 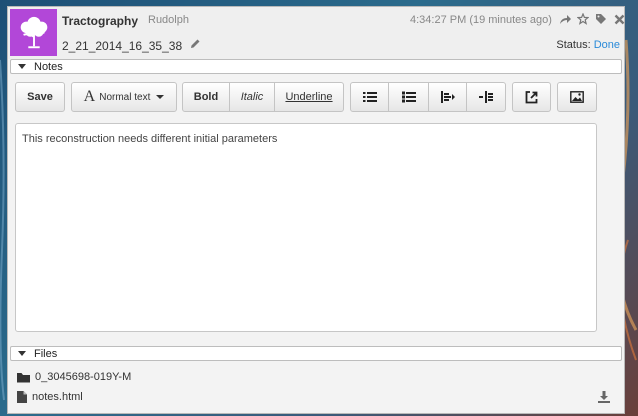 I want to click on share-icon, so click(x=565, y=19).